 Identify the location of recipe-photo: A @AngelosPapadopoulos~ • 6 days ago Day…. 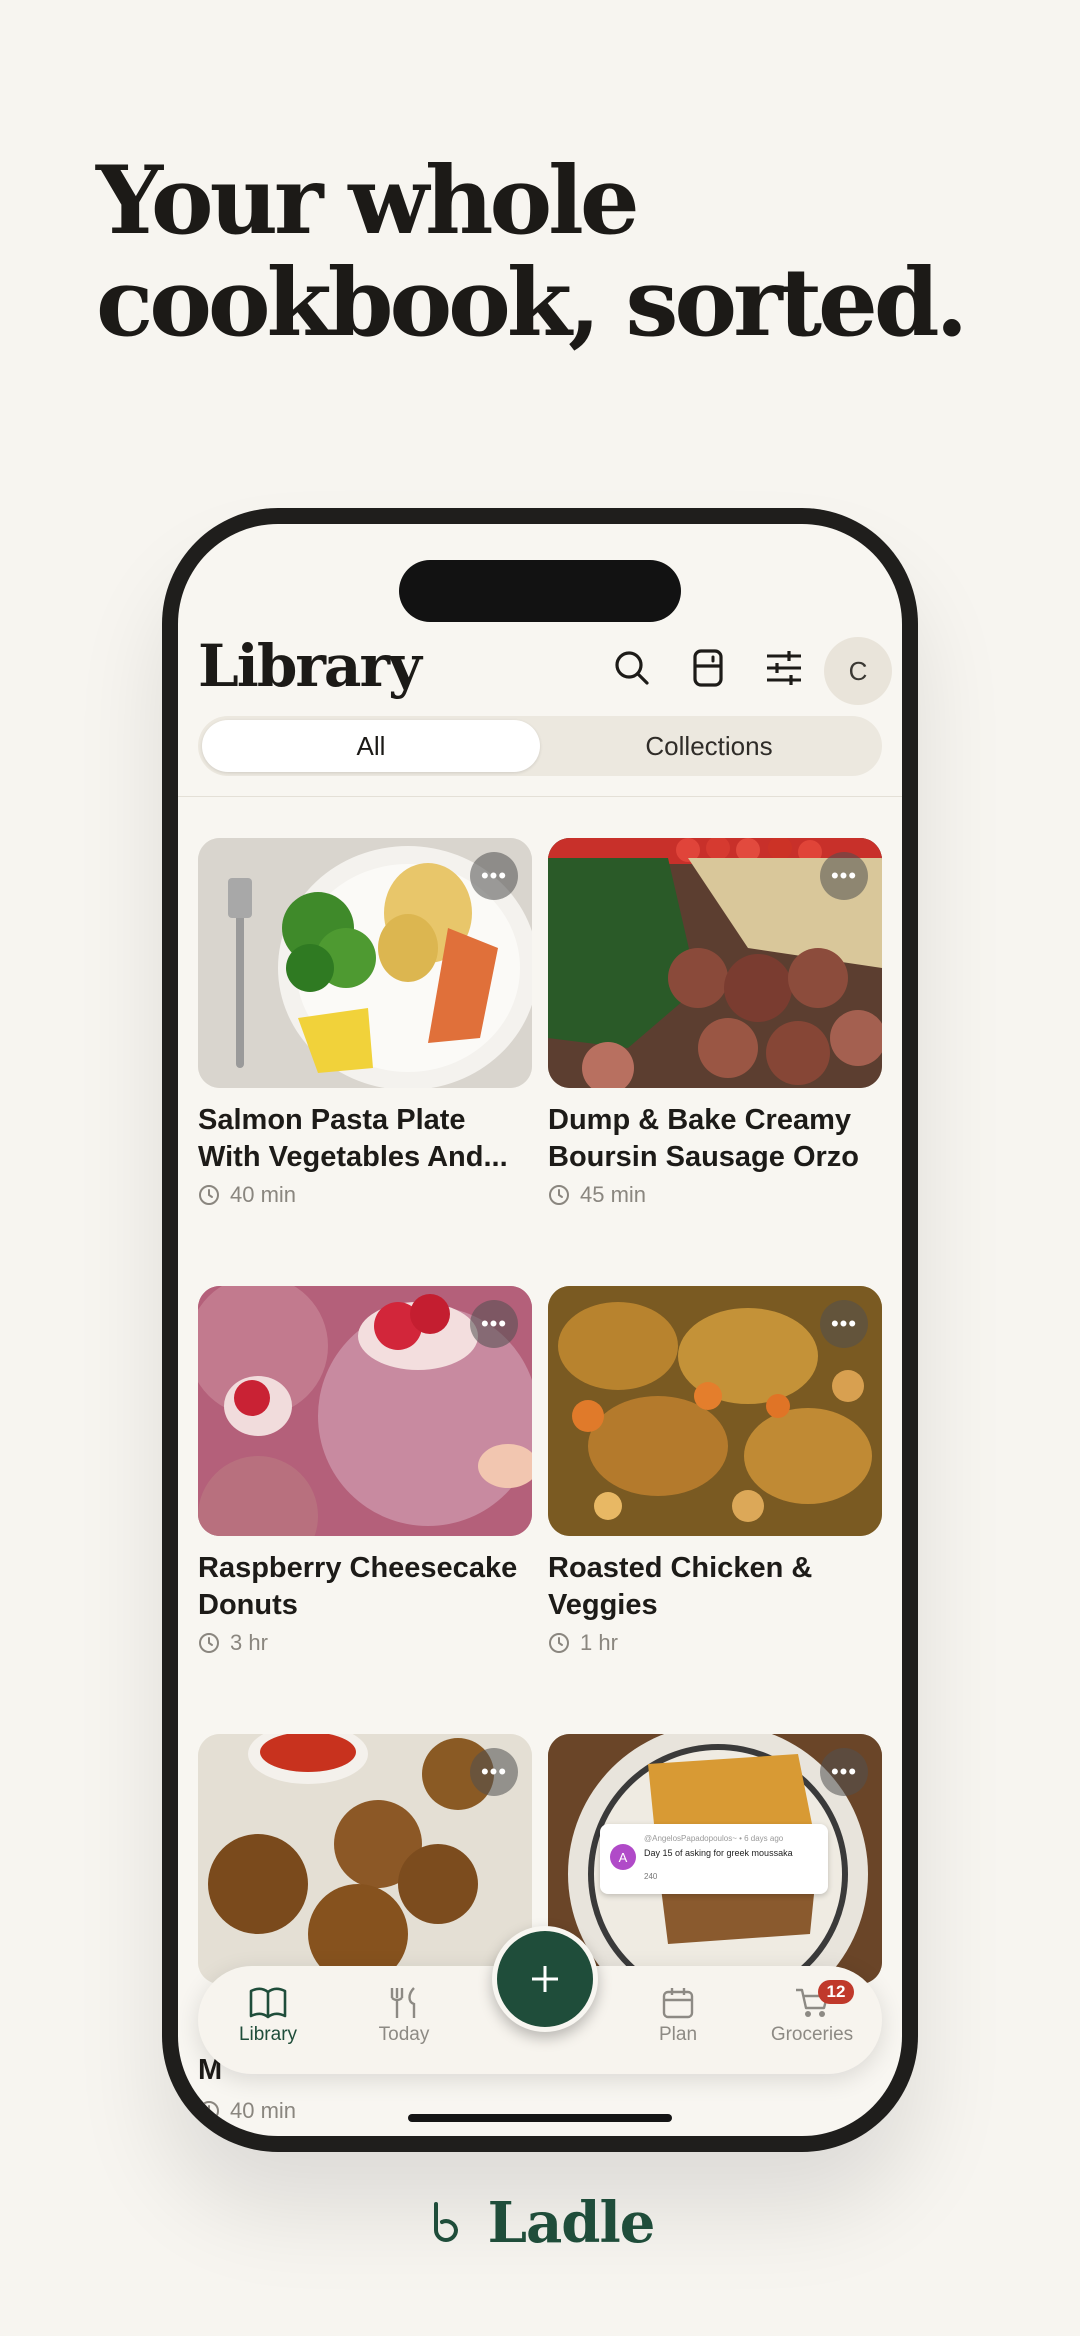
(715, 1859).